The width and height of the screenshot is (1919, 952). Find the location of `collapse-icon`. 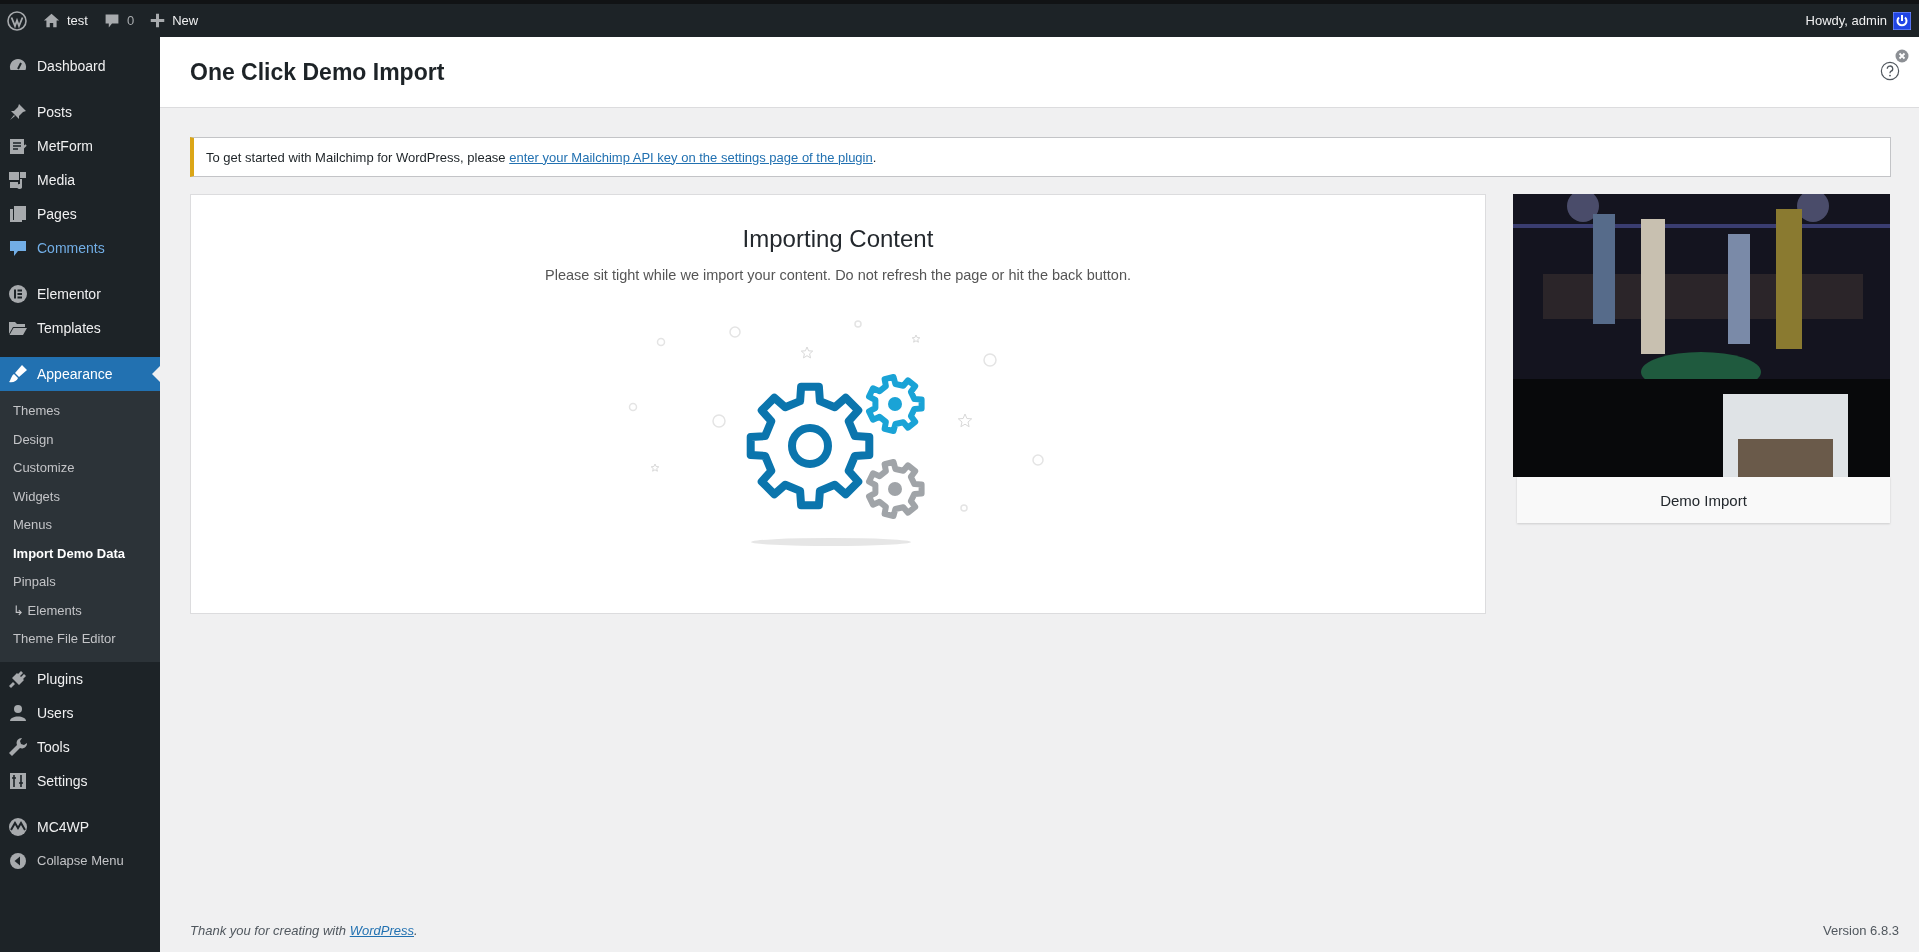

collapse-icon is located at coordinates (18, 860).